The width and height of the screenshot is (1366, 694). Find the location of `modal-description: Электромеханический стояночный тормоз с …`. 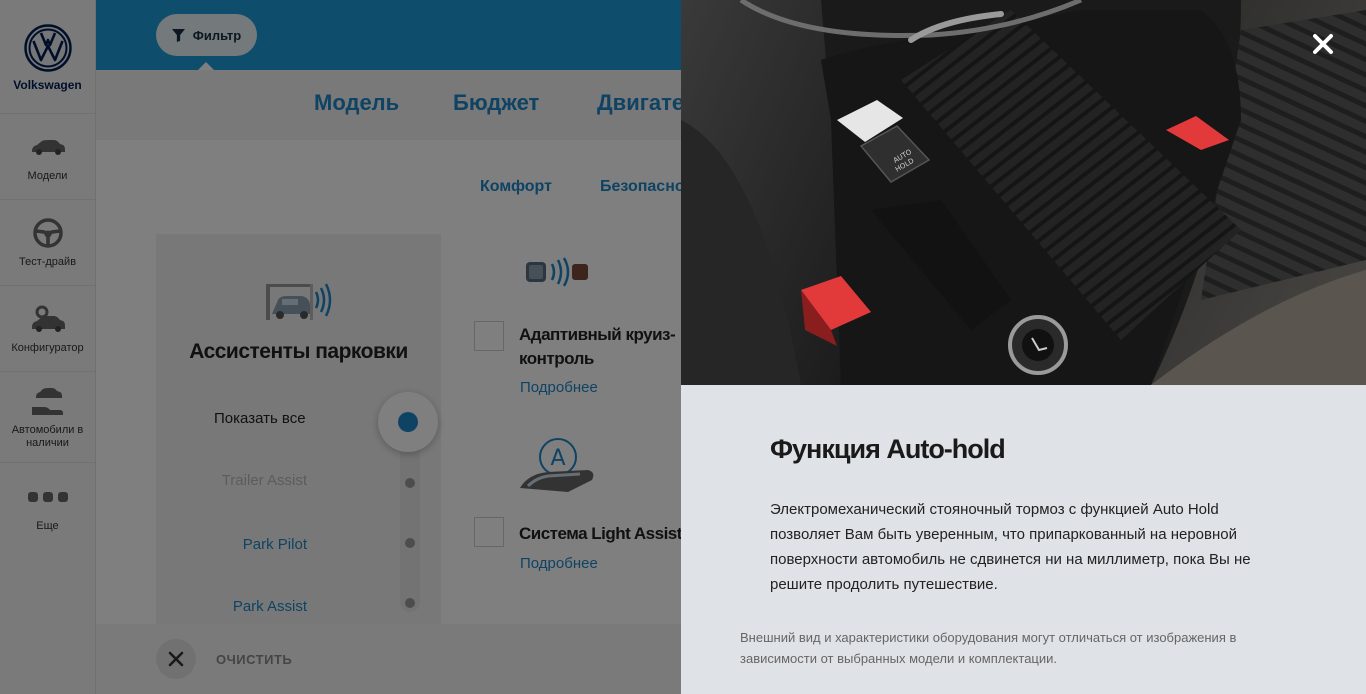

modal-description: Электромеханический стояночный тормоз с … is located at coordinates (1010, 547).